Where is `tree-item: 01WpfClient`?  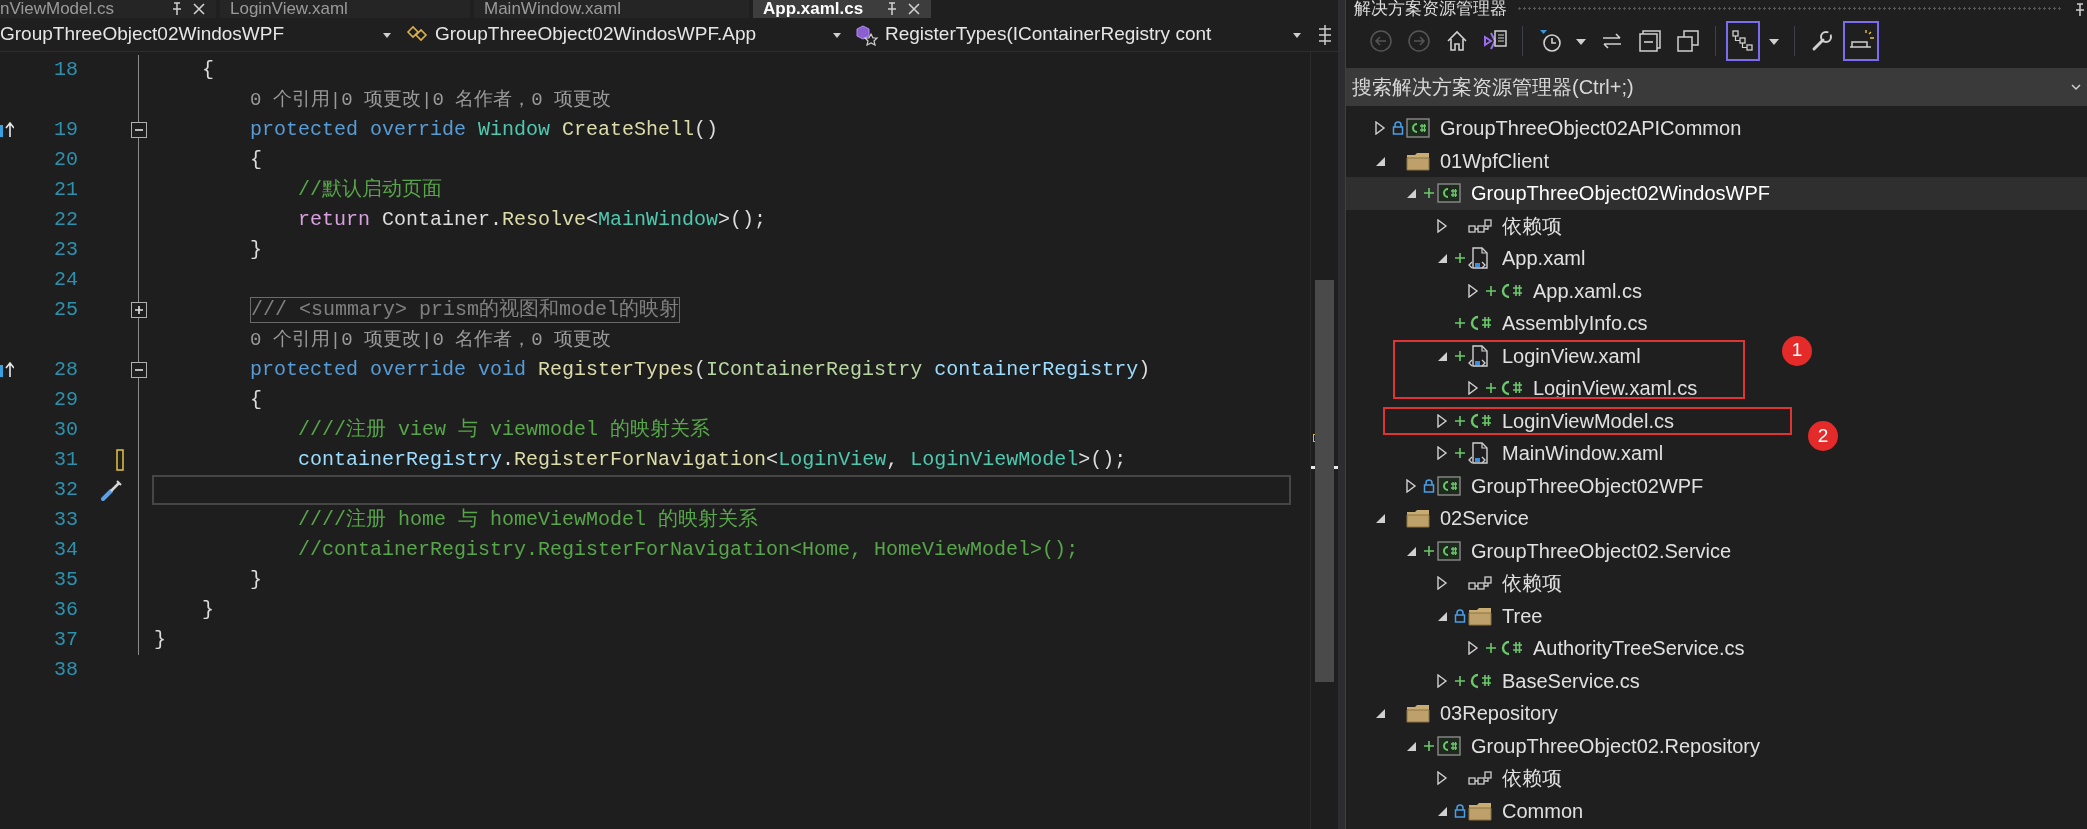
tree-item: 01WpfClient is located at coordinates (1460, 160).